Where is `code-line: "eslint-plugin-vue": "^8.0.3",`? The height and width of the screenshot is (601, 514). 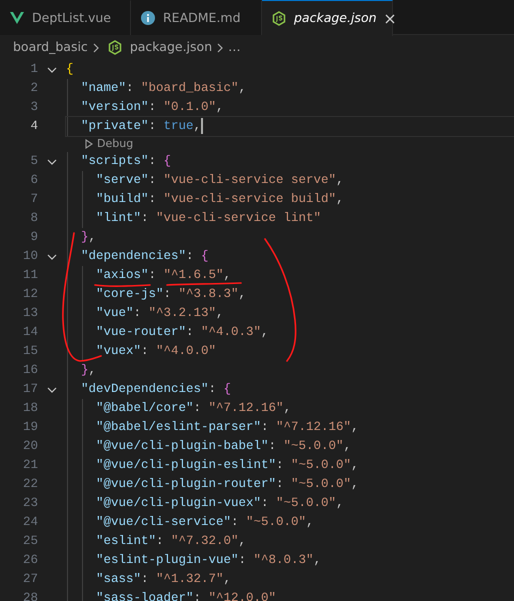
code-line: "eslint-plugin-vue": "^8.0.3", is located at coordinates (209, 560).